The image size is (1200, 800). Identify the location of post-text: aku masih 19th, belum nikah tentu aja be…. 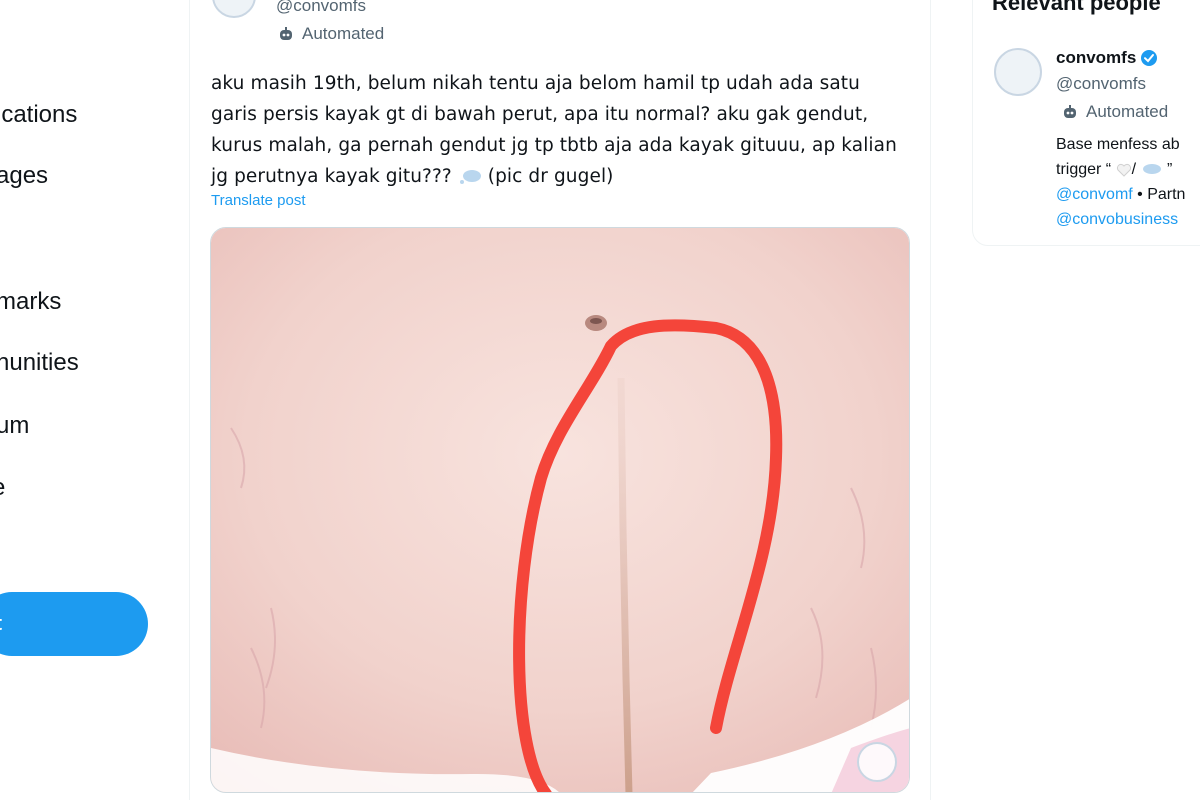
(556, 130).